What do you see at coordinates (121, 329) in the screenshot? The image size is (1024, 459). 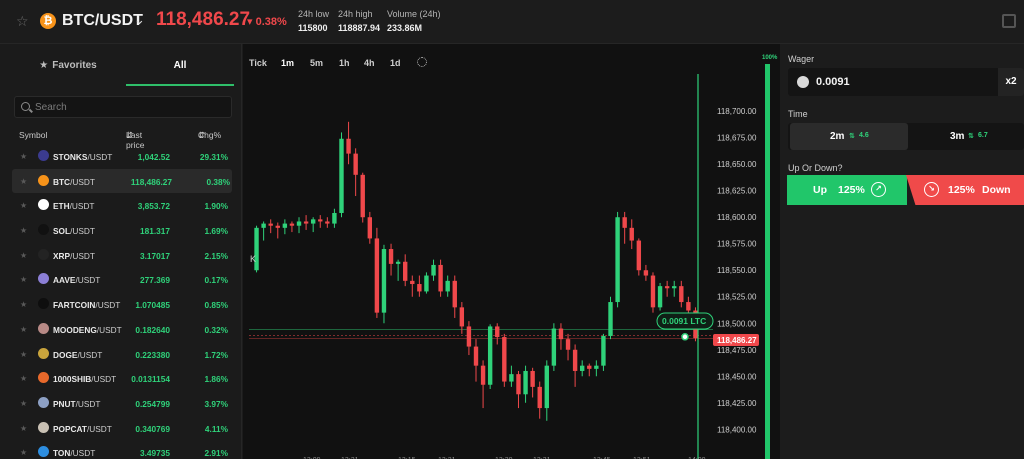 I see `market-row-moodeng: ★ MOODENG/USDT 0.182640 0.32%` at bounding box center [121, 329].